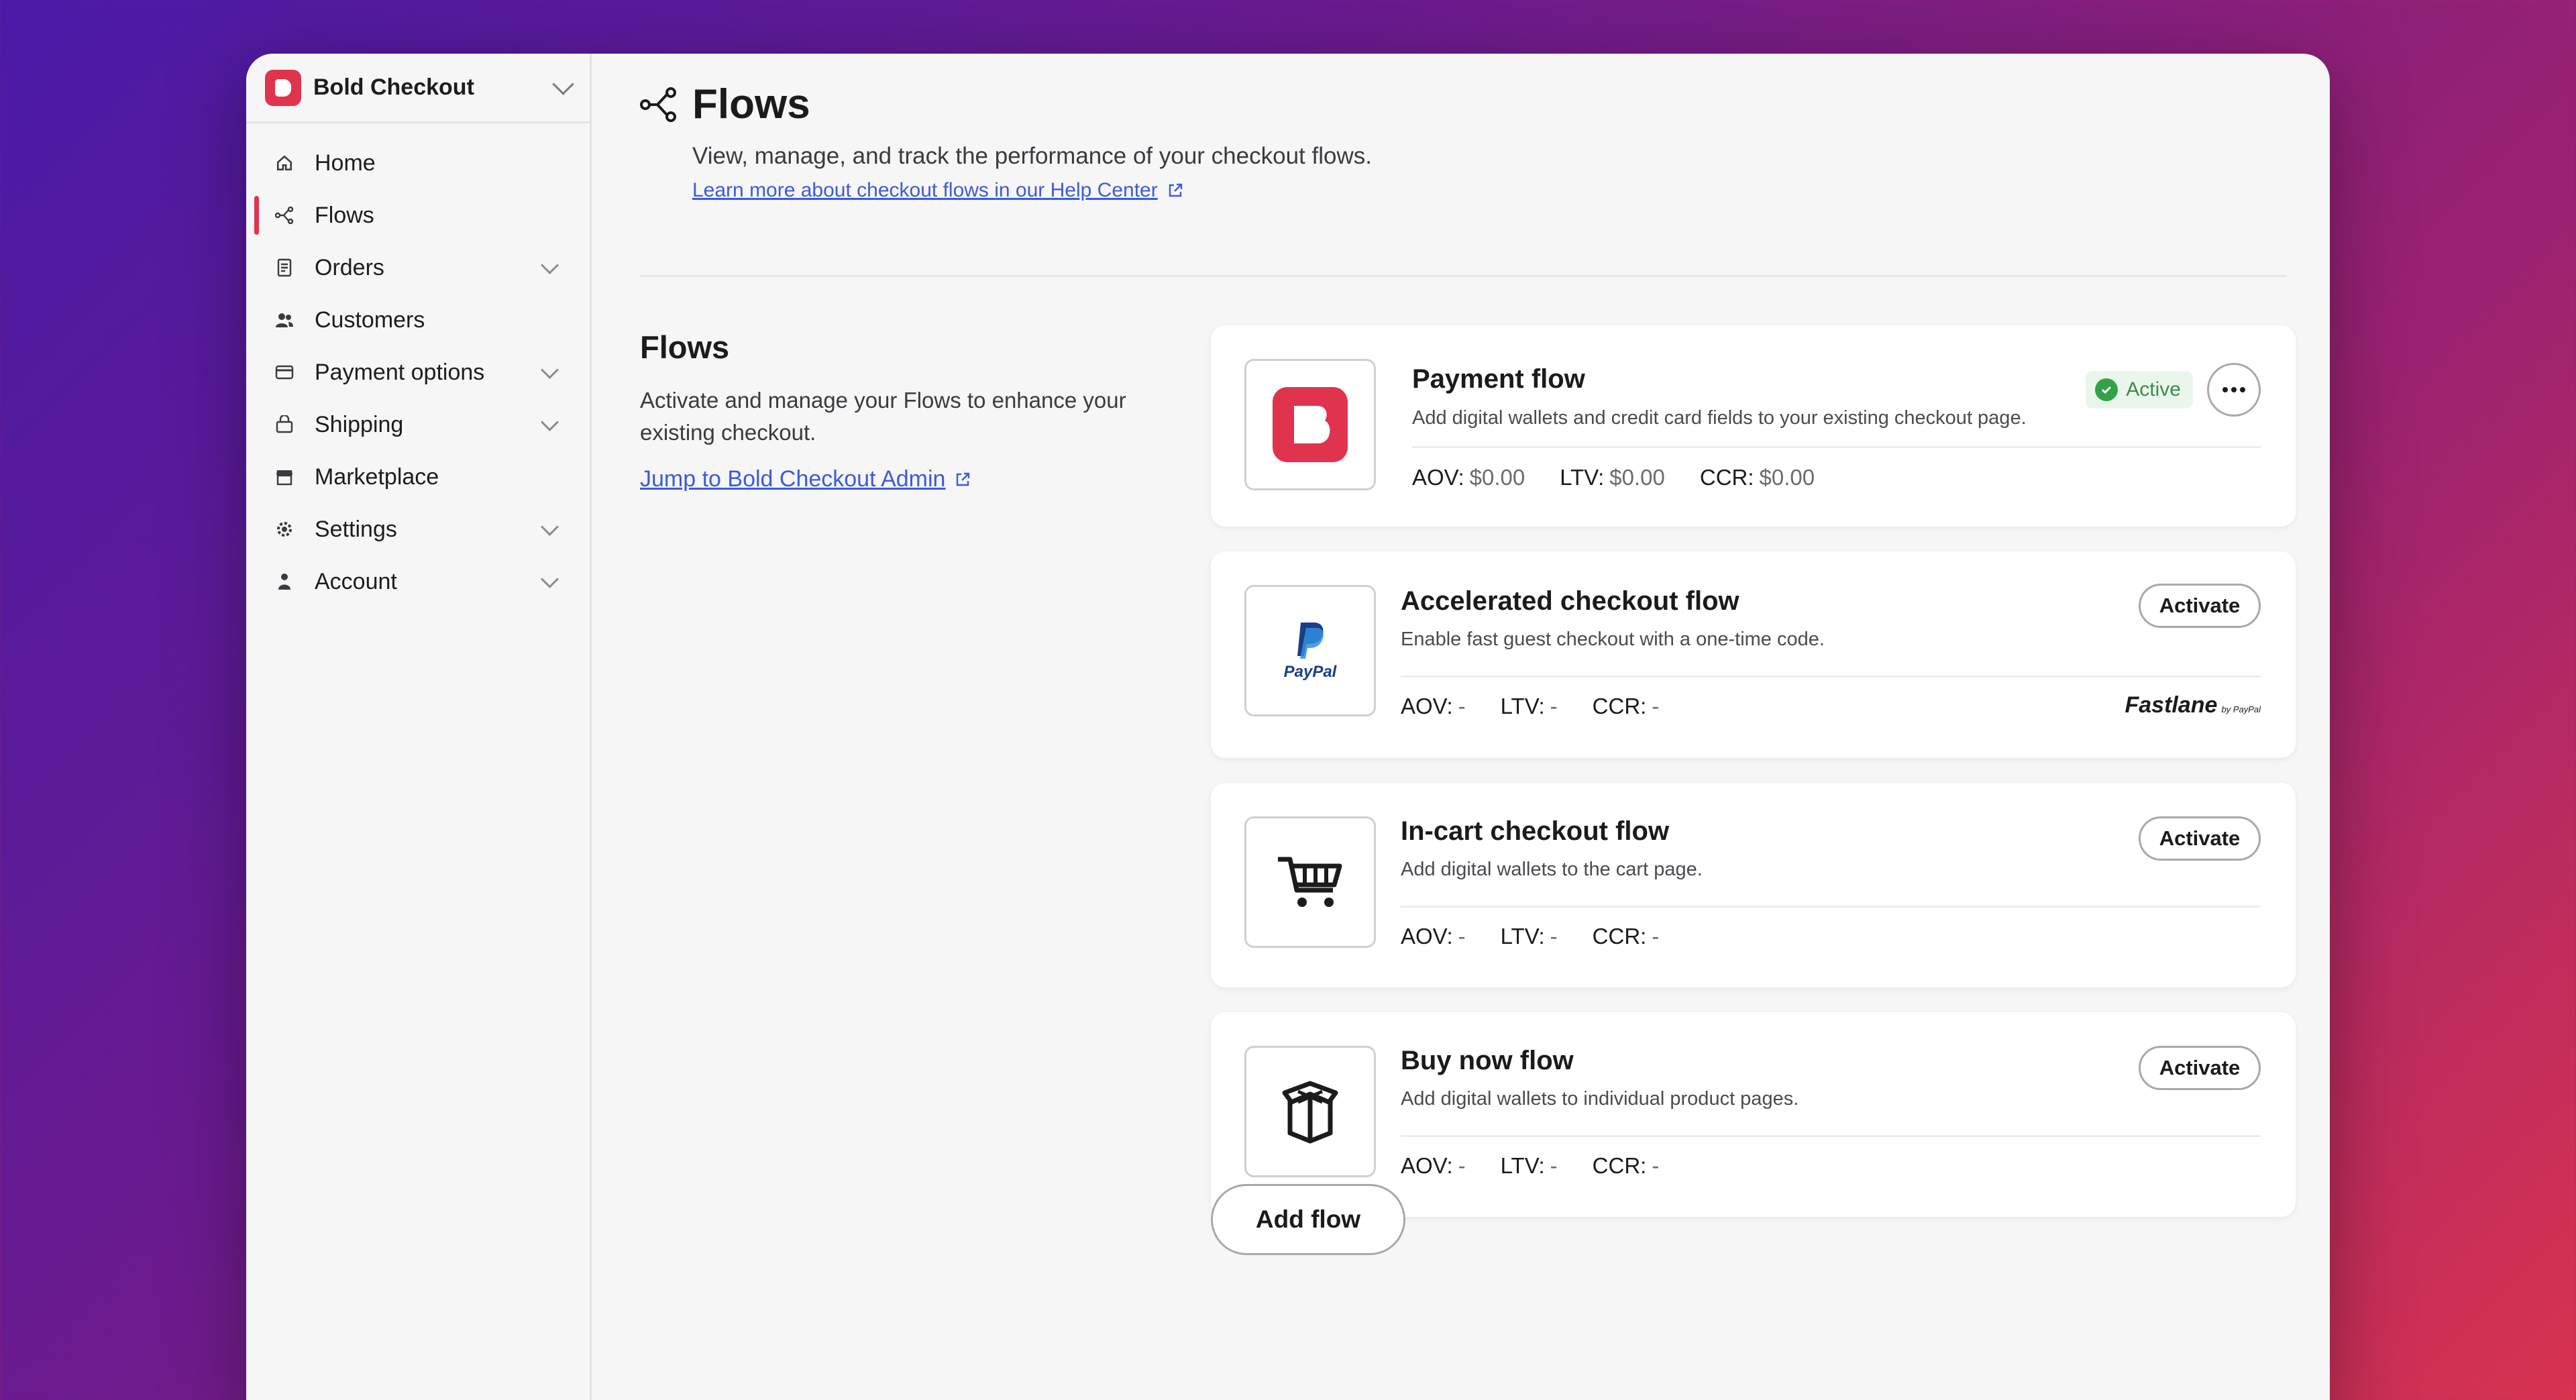  I want to click on payment-options-icon, so click(284, 372).